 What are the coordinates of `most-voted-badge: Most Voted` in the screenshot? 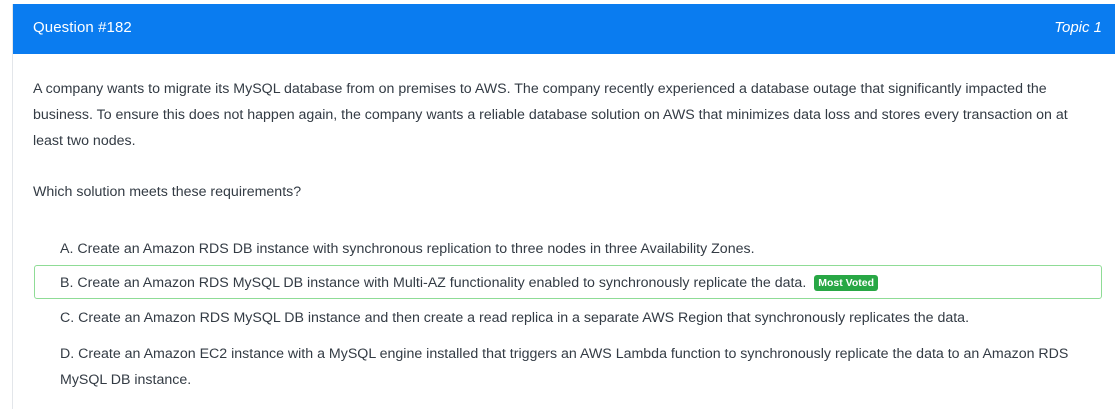 It's located at (846, 283).